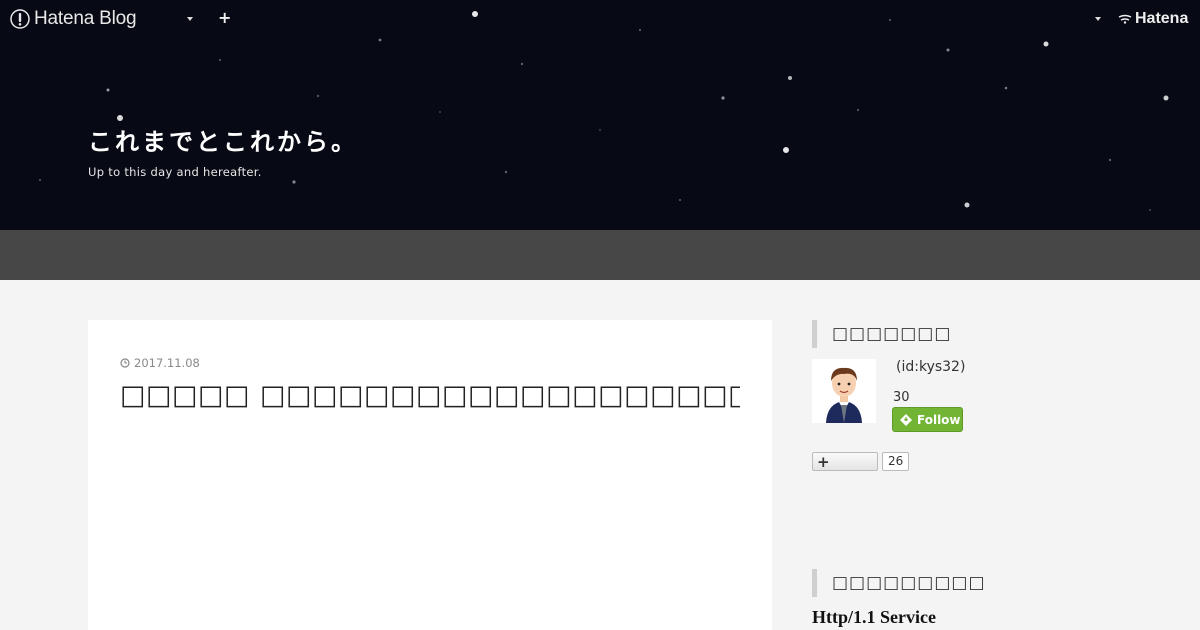 This screenshot has height=630, width=1200. Describe the element at coordinates (845, 461) in the screenshot. I see `subscribe-button: +` at that location.